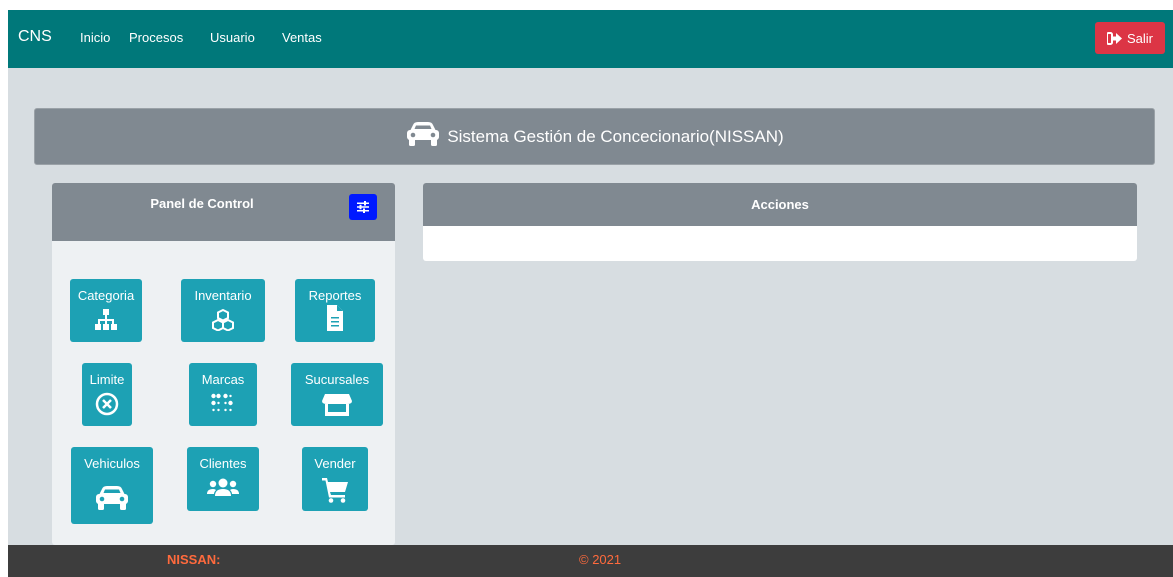 The height and width of the screenshot is (577, 1173). What do you see at coordinates (335, 490) in the screenshot?
I see `cart-icon` at bounding box center [335, 490].